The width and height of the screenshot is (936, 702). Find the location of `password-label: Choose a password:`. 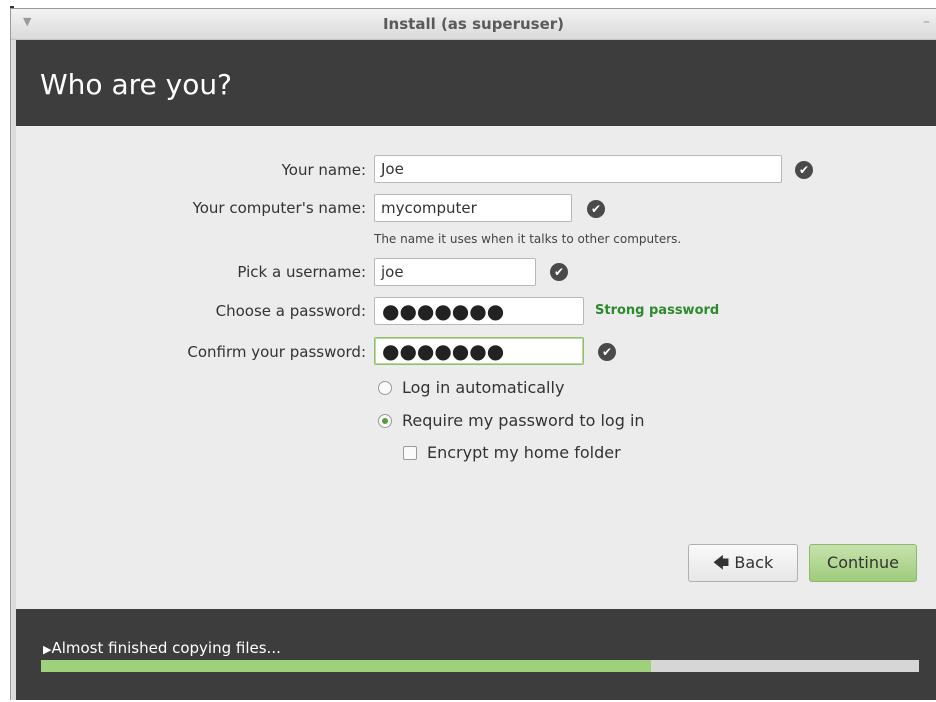

password-label: Choose a password: is located at coordinates (290, 311).